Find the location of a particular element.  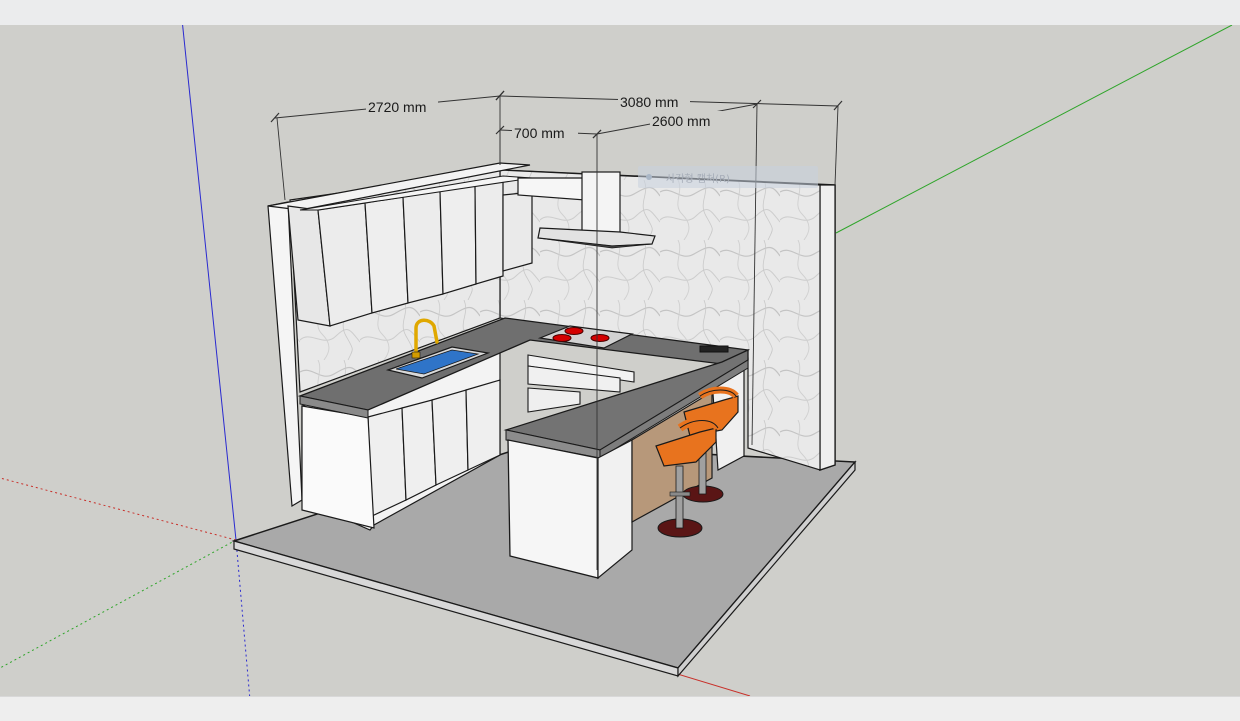

inference-dot-icon is located at coordinates (649, 177).